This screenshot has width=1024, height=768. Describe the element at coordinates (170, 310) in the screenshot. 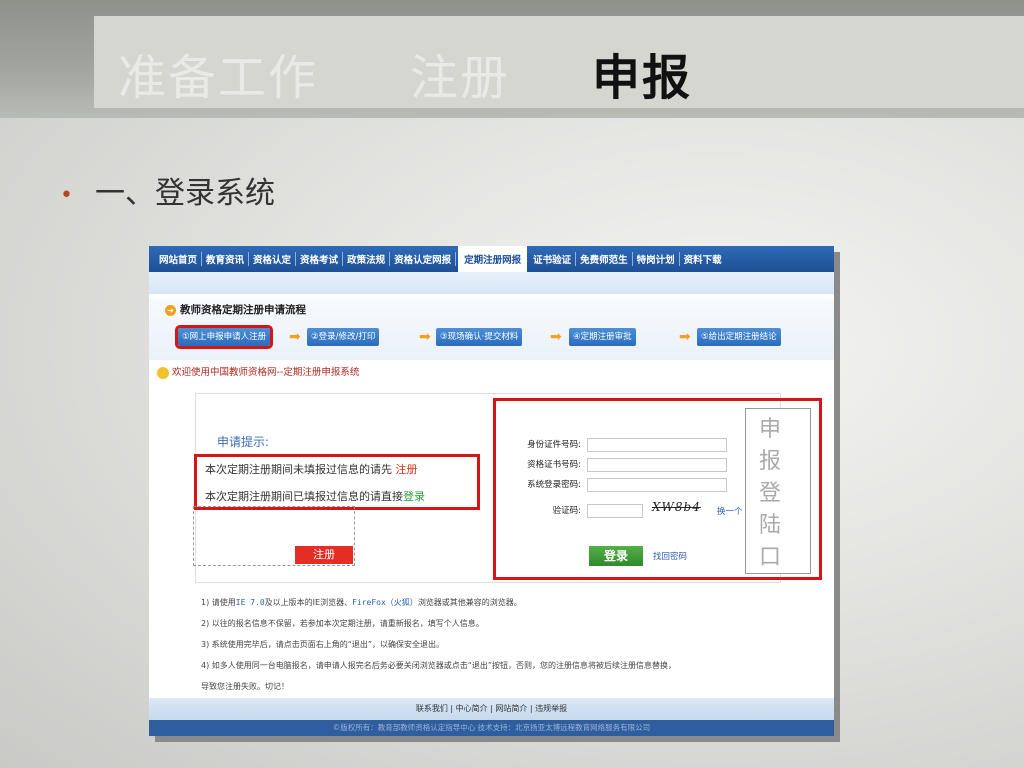

I see `arrow-circle-icon: ➜` at that location.